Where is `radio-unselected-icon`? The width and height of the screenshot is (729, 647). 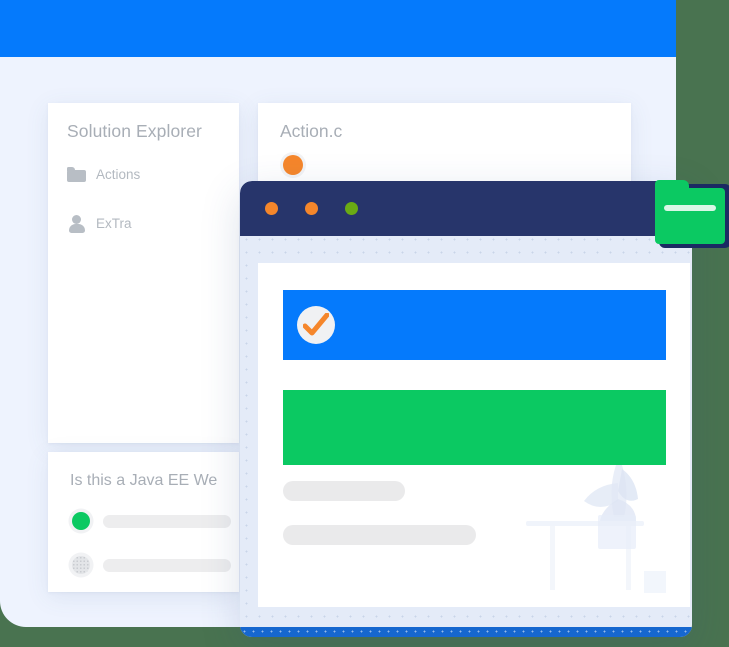 radio-unselected-icon is located at coordinates (81, 565).